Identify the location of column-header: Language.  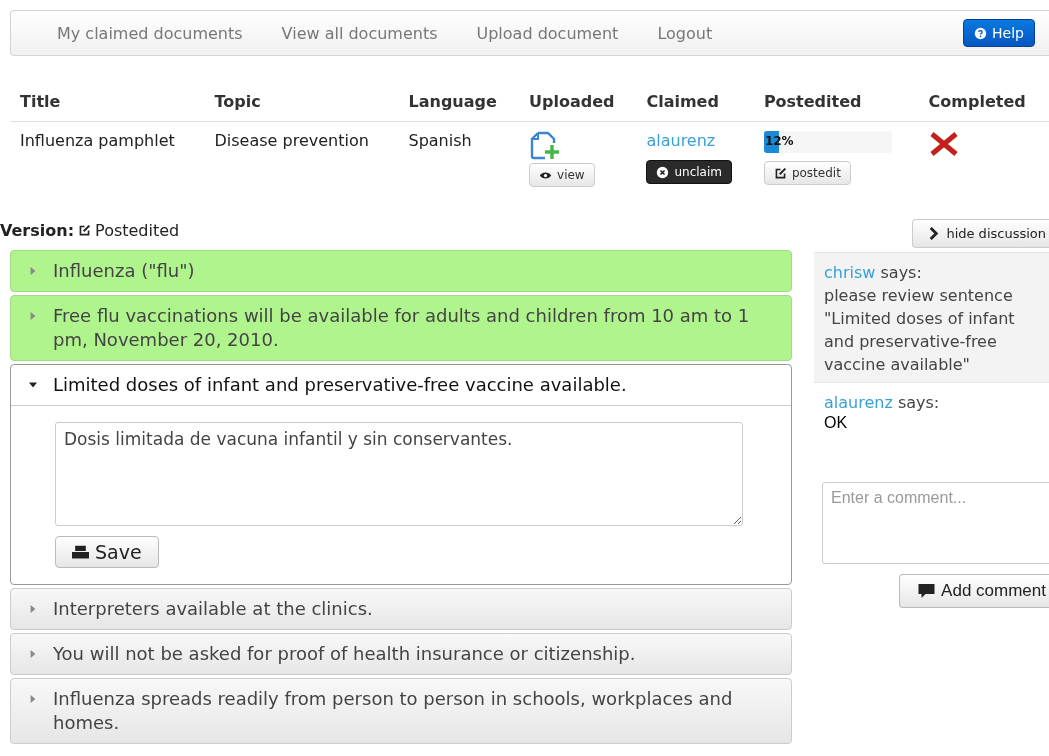
(459, 105).